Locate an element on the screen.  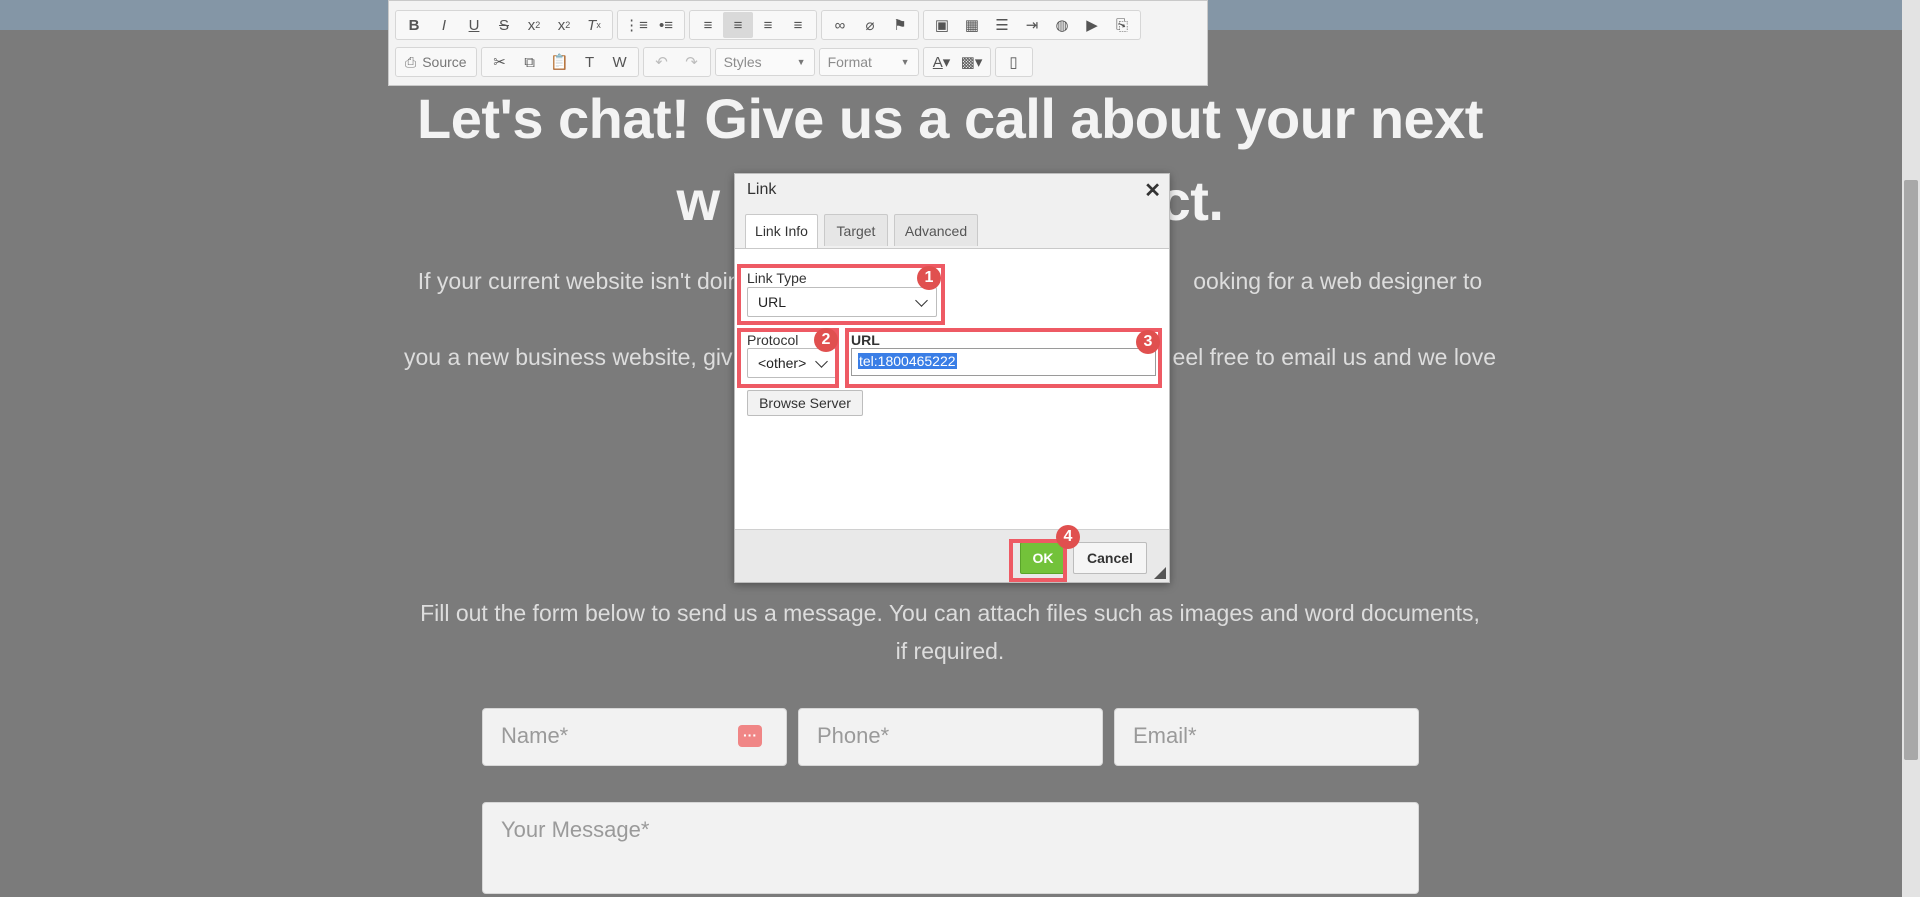
url-input: tel:1800465222 is located at coordinates (1003, 362).